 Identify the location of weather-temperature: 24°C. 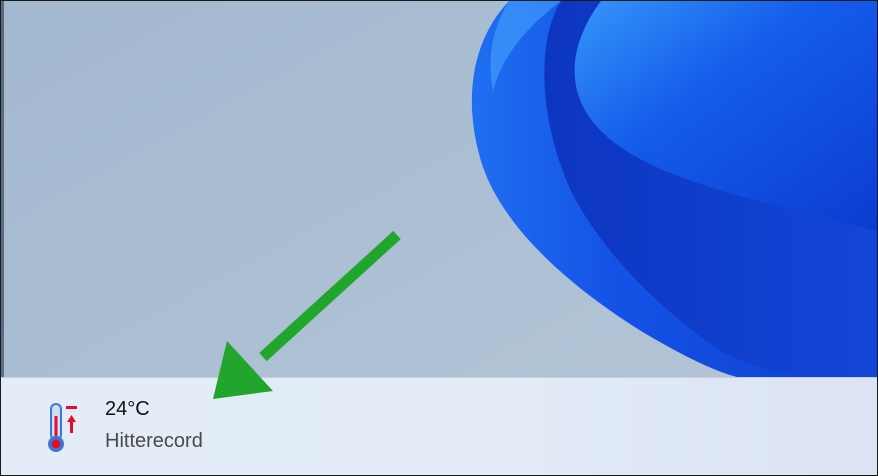
(127, 409).